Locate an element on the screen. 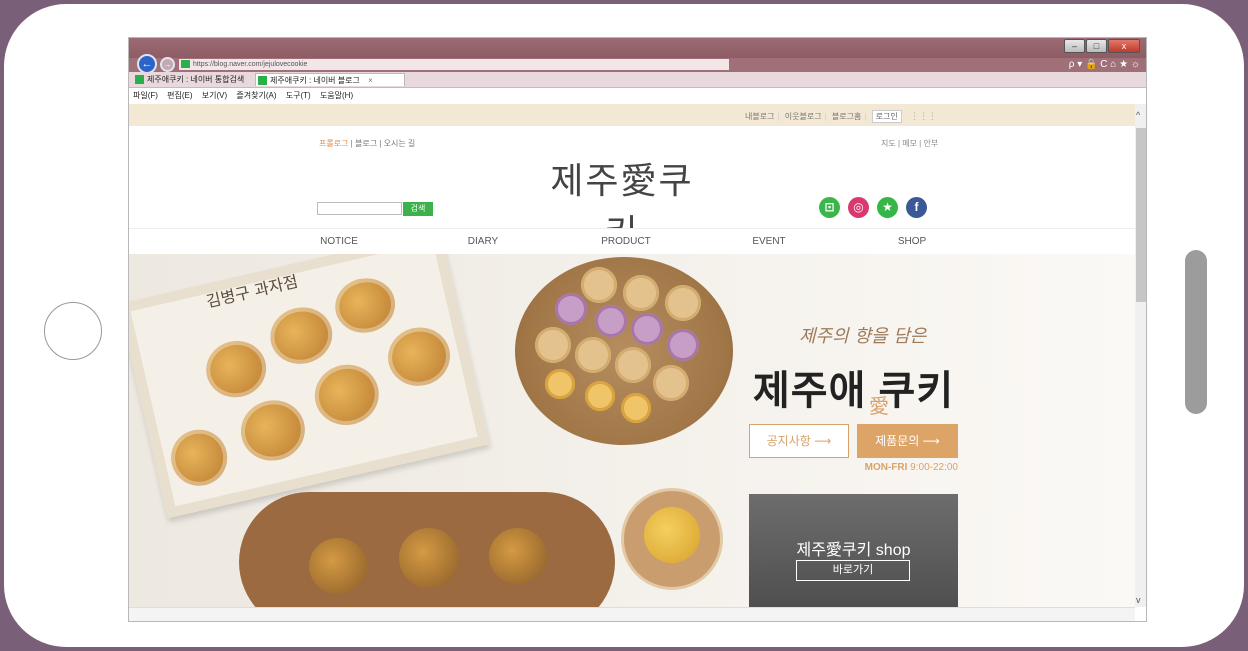  menu-edit: 편집(E) is located at coordinates (179, 95).